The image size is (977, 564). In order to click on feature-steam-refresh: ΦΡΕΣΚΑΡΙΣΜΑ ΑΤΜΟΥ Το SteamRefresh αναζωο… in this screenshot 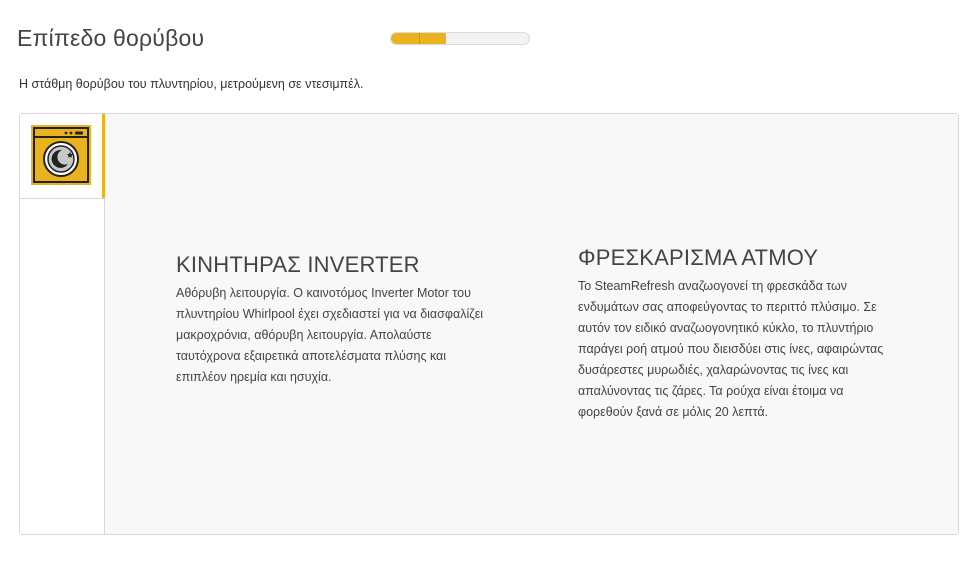, I will do `click(733, 334)`.